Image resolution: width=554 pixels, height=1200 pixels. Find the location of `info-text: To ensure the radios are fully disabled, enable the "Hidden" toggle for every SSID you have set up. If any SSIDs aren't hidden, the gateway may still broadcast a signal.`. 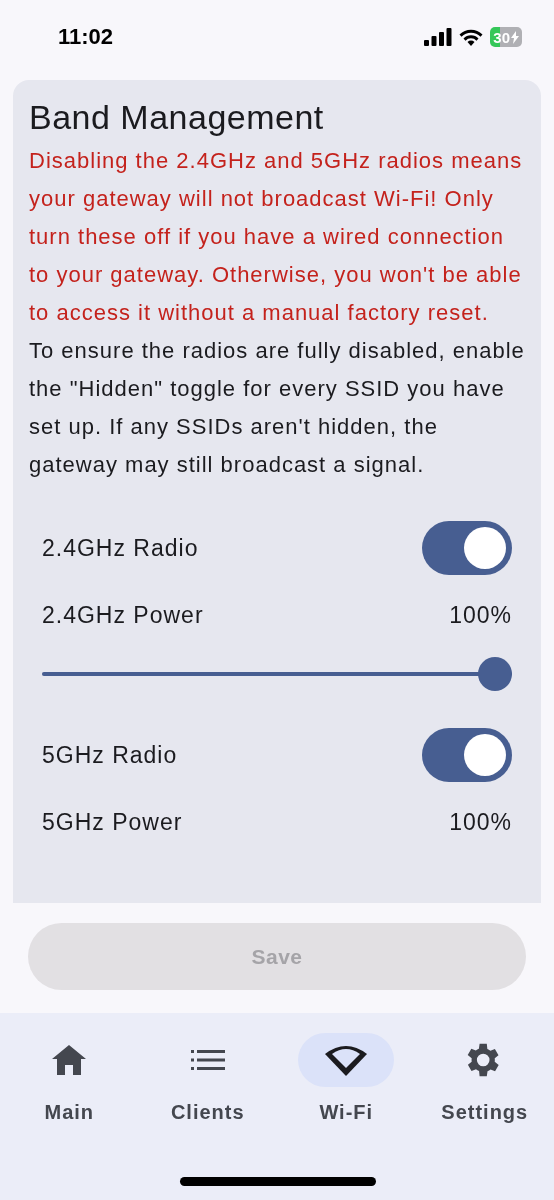

info-text: To ensure the radios are fully disabled, enable the "Hidden" toggle for every SSID you have set up. If any SSIDs aren't hidden, the gateway may still broadcast a signal. is located at coordinates (277, 408).